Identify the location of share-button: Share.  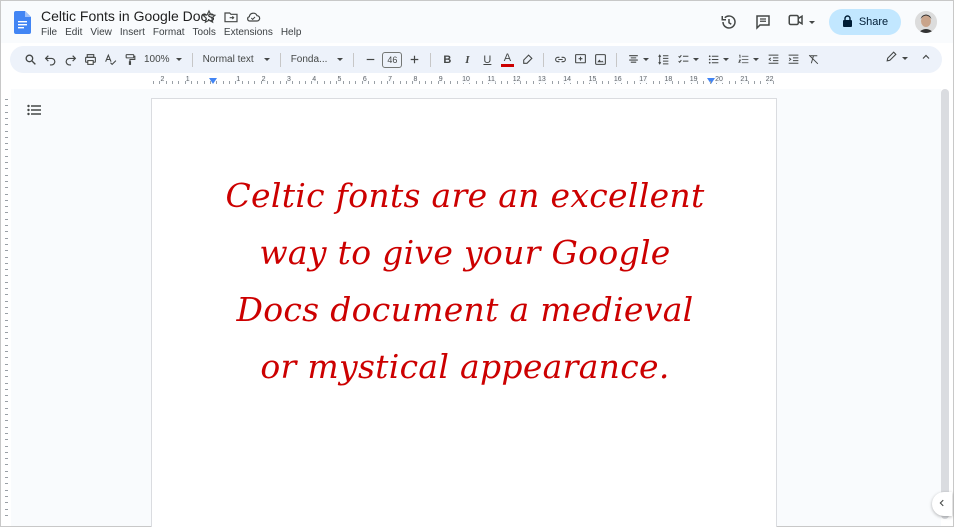
(865, 22).